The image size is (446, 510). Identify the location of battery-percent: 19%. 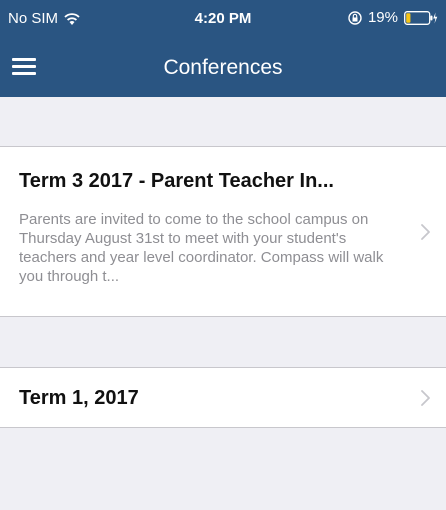
(382, 17).